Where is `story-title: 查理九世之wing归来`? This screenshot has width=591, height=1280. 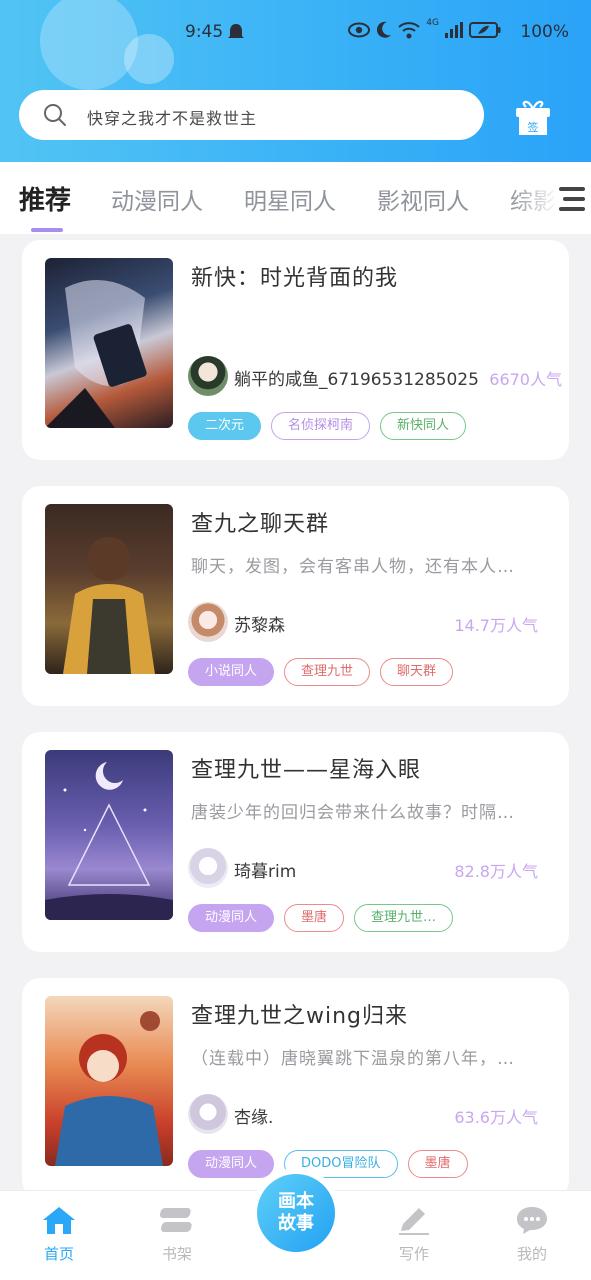
story-title: 查理九世之wing归来 is located at coordinates (300, 1016).